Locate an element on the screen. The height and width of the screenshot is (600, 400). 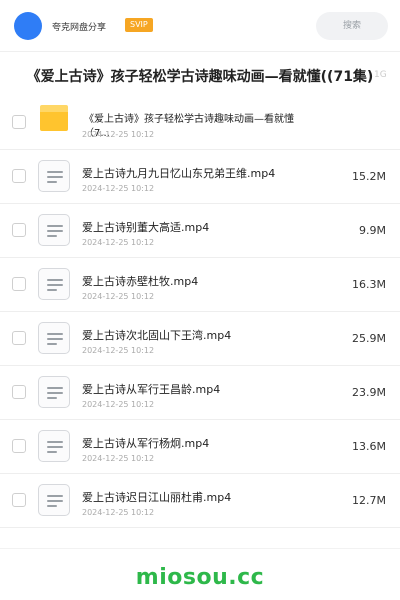
file-name: 爱上古诗次北固山下王湾.mp4 is located at coordinates (157, 335).